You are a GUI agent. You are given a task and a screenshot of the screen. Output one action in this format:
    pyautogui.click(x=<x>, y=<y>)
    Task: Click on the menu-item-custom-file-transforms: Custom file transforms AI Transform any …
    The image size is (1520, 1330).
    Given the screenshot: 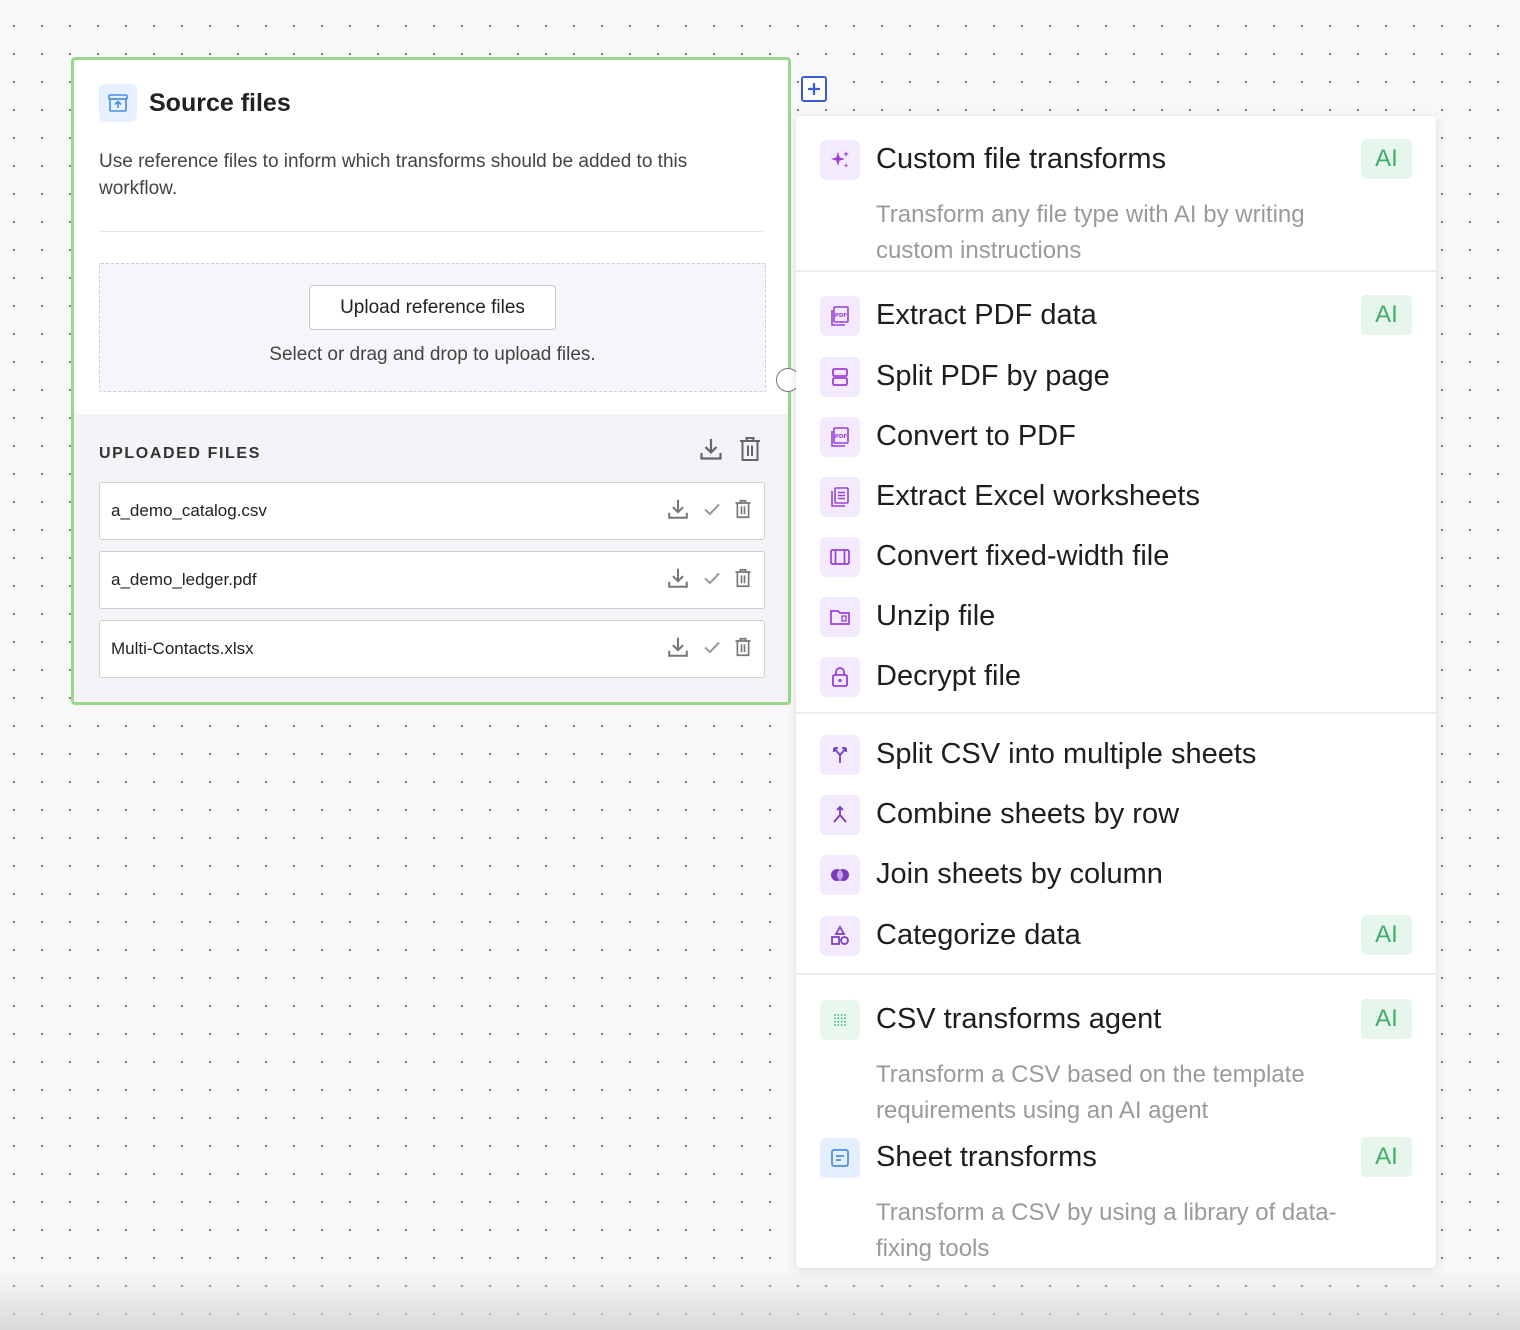 What is the action you would take?
    pyautogui.click(x=1116, y=200)
    